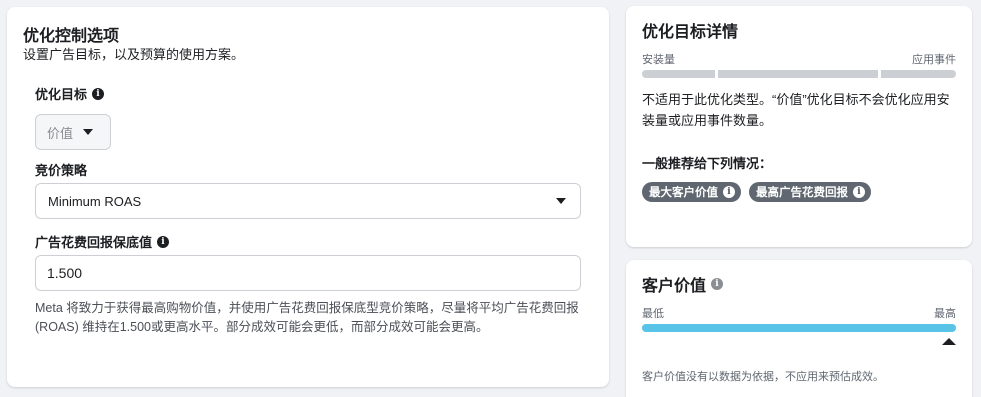 Image resolution: width=981 pixels, height=397 pixels. Describe the element at coordinates (796, 110) in the screenshot. I see `goal-description: 不适用于此优化类型。“价值”优化目标不会优化应用安装量或应用事件数量。` at that location.